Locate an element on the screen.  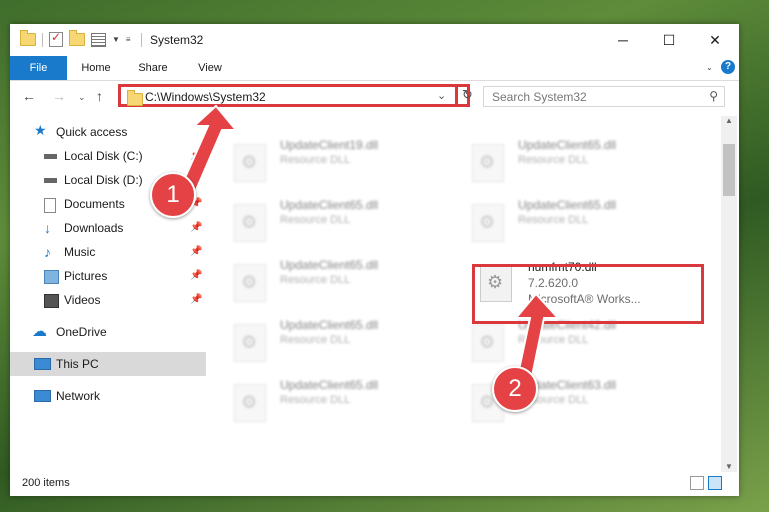
details-view-icon is located at coordinates (697, 483).